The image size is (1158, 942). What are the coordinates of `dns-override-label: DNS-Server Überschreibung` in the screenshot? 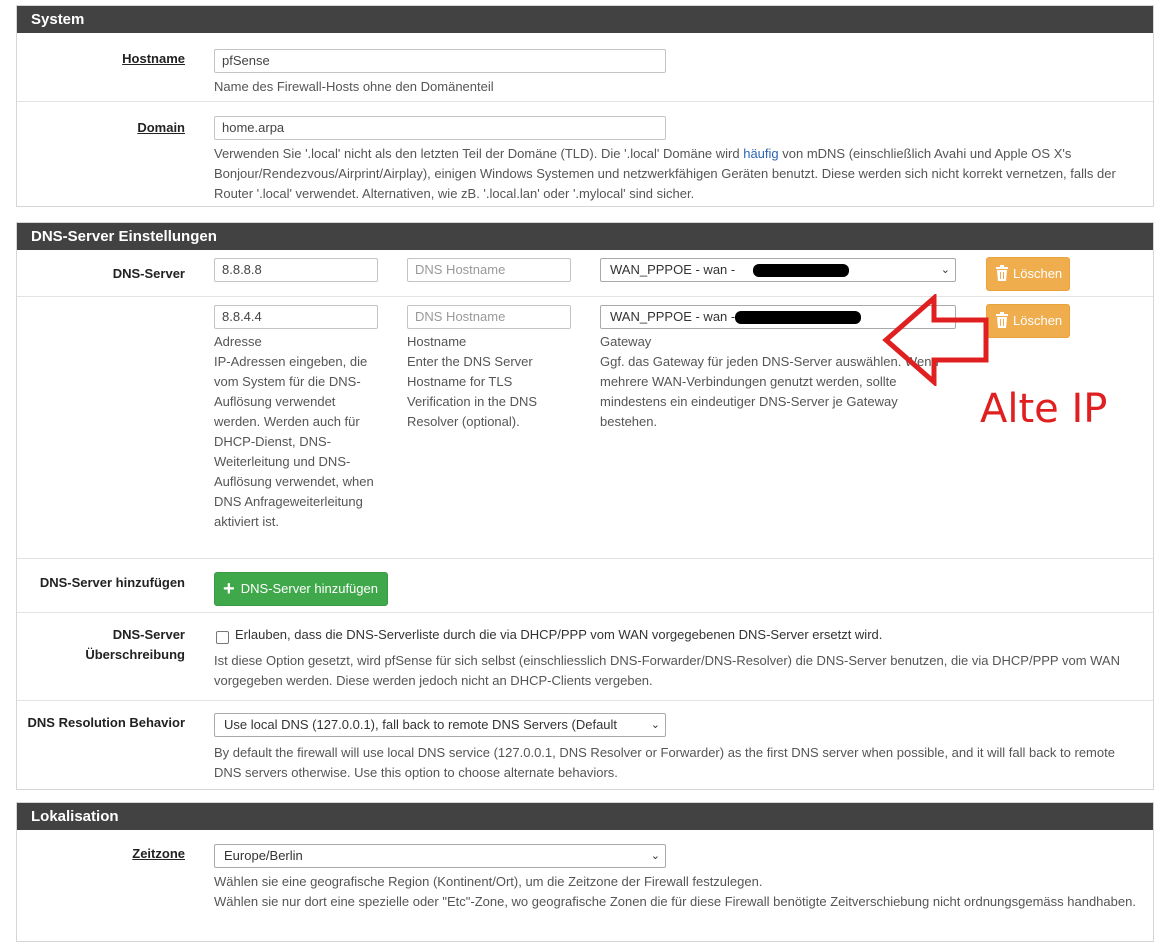 It's located at (135, 644).